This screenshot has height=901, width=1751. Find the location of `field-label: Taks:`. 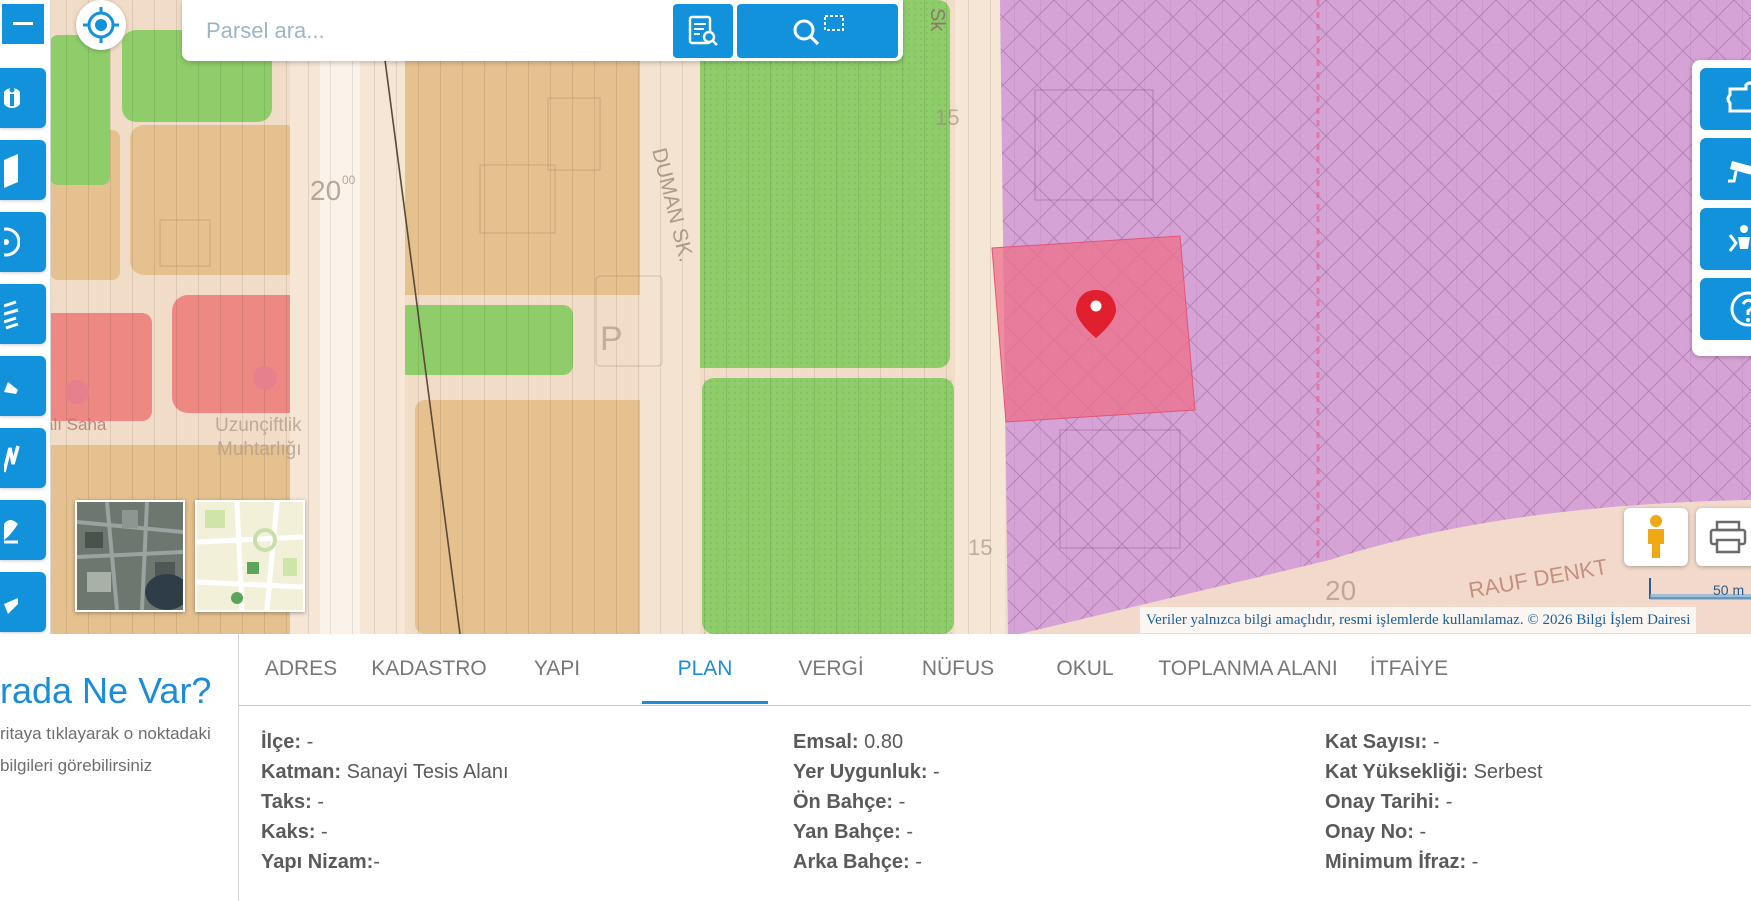

field-label: Taks: is located at coordinates (286, 802).